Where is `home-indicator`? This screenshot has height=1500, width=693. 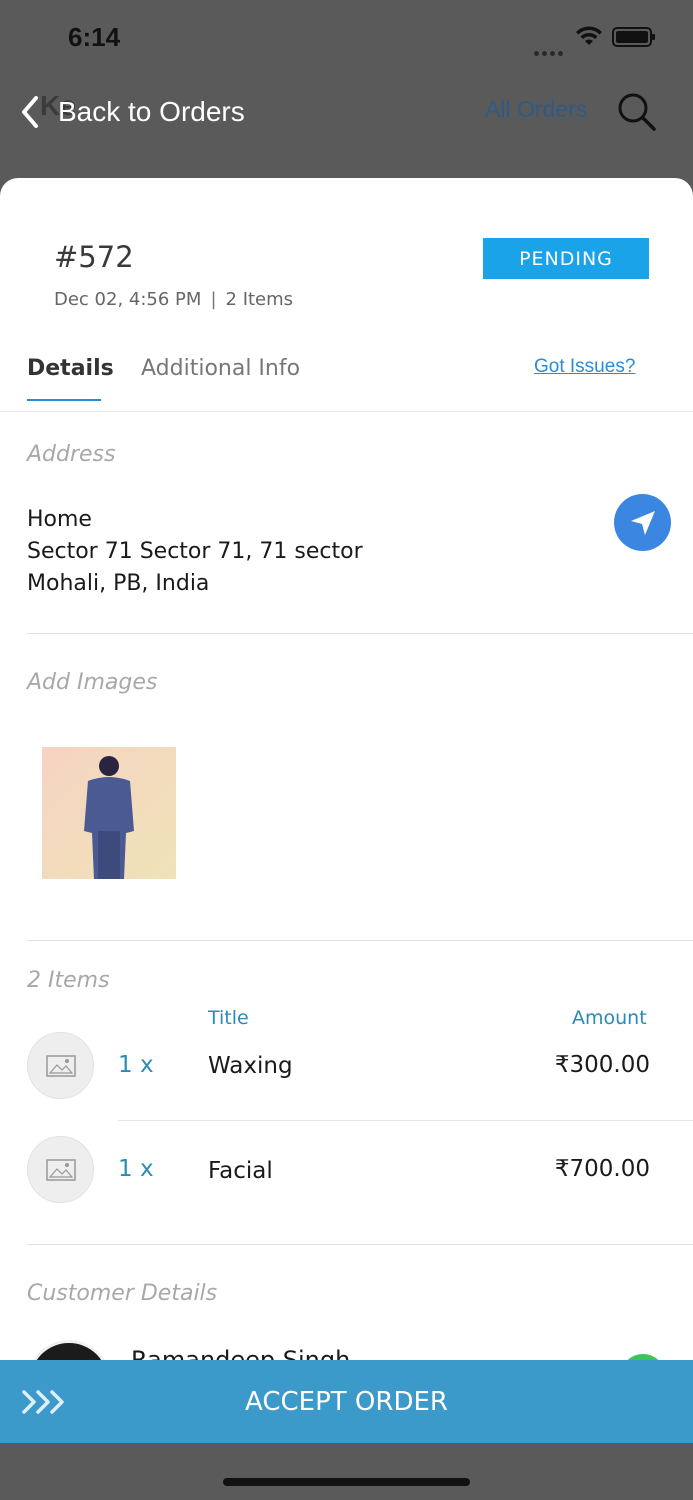 home-indicator is located at coordinates (346, 1482).